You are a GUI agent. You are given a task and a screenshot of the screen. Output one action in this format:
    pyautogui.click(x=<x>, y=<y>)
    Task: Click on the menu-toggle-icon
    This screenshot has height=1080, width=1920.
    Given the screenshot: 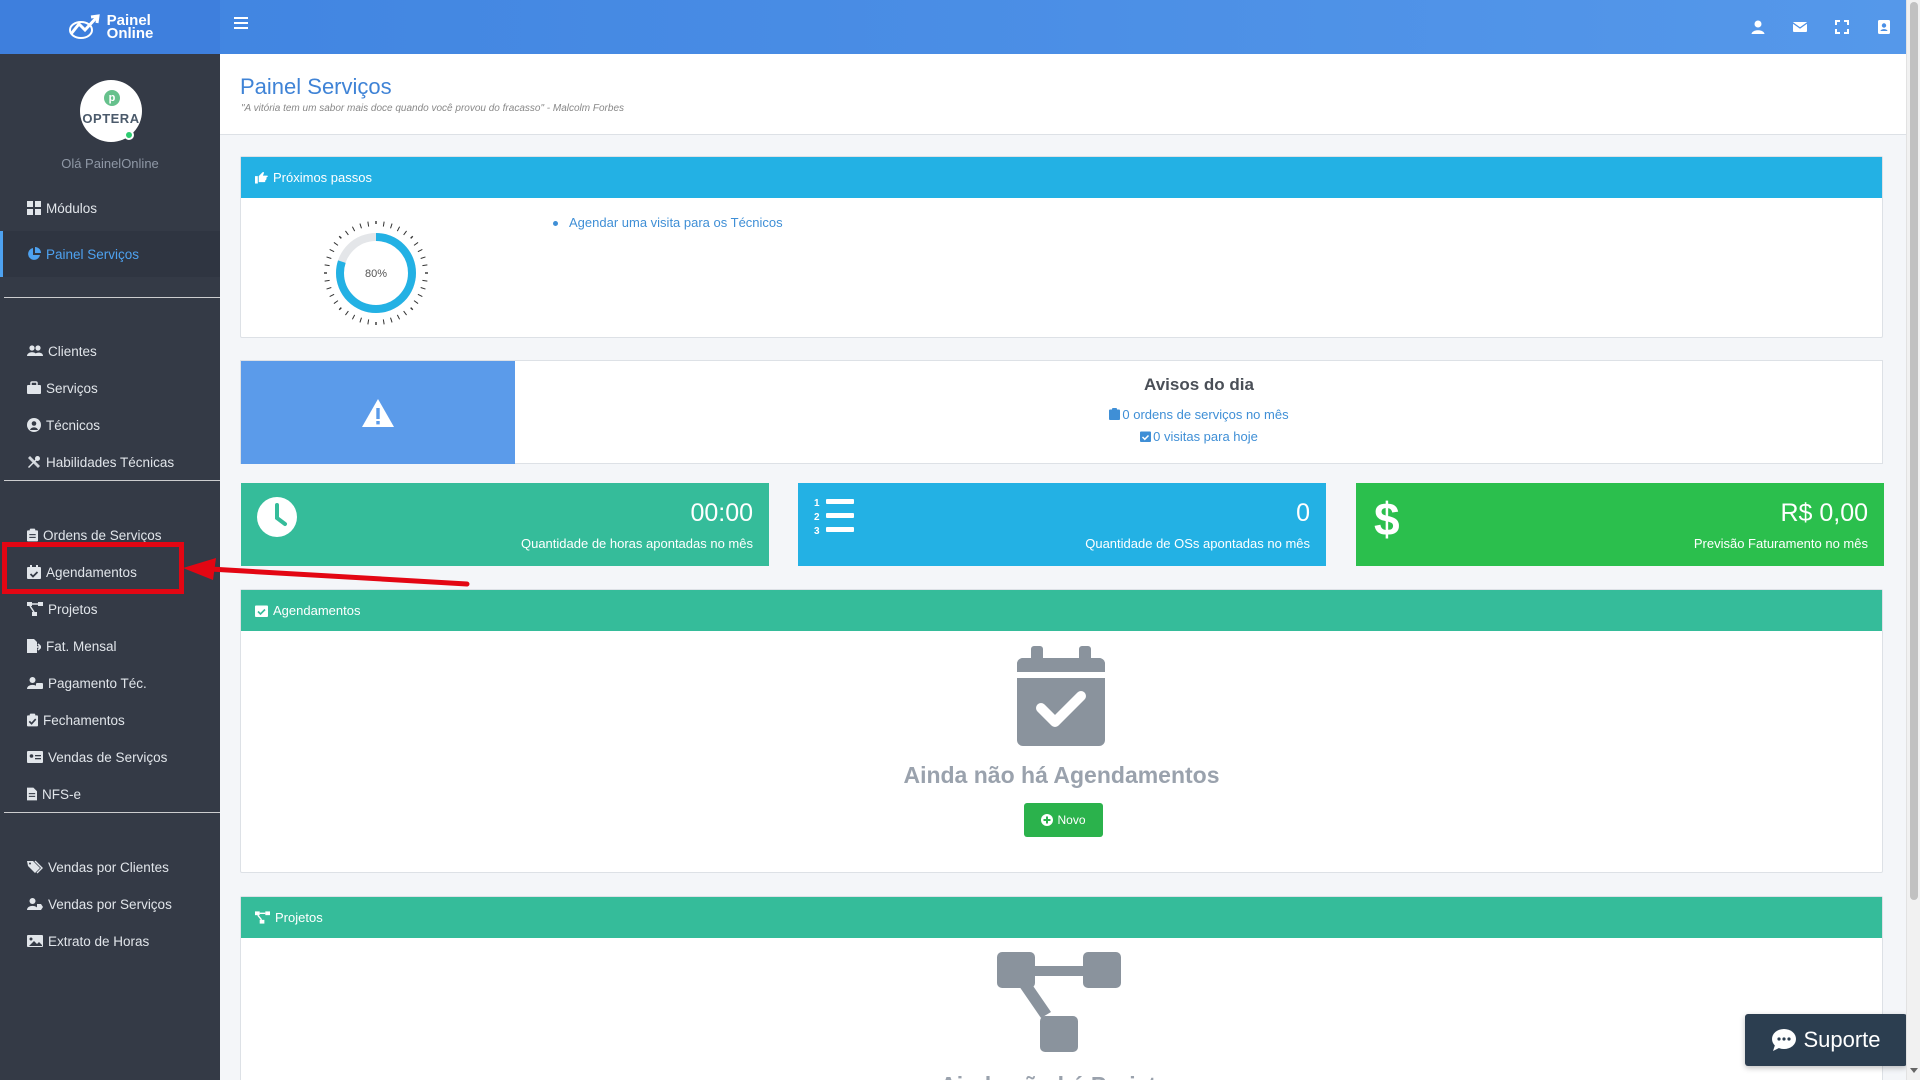 What is the action you would take?
    pyautogui.click(x=241, y=23)
    